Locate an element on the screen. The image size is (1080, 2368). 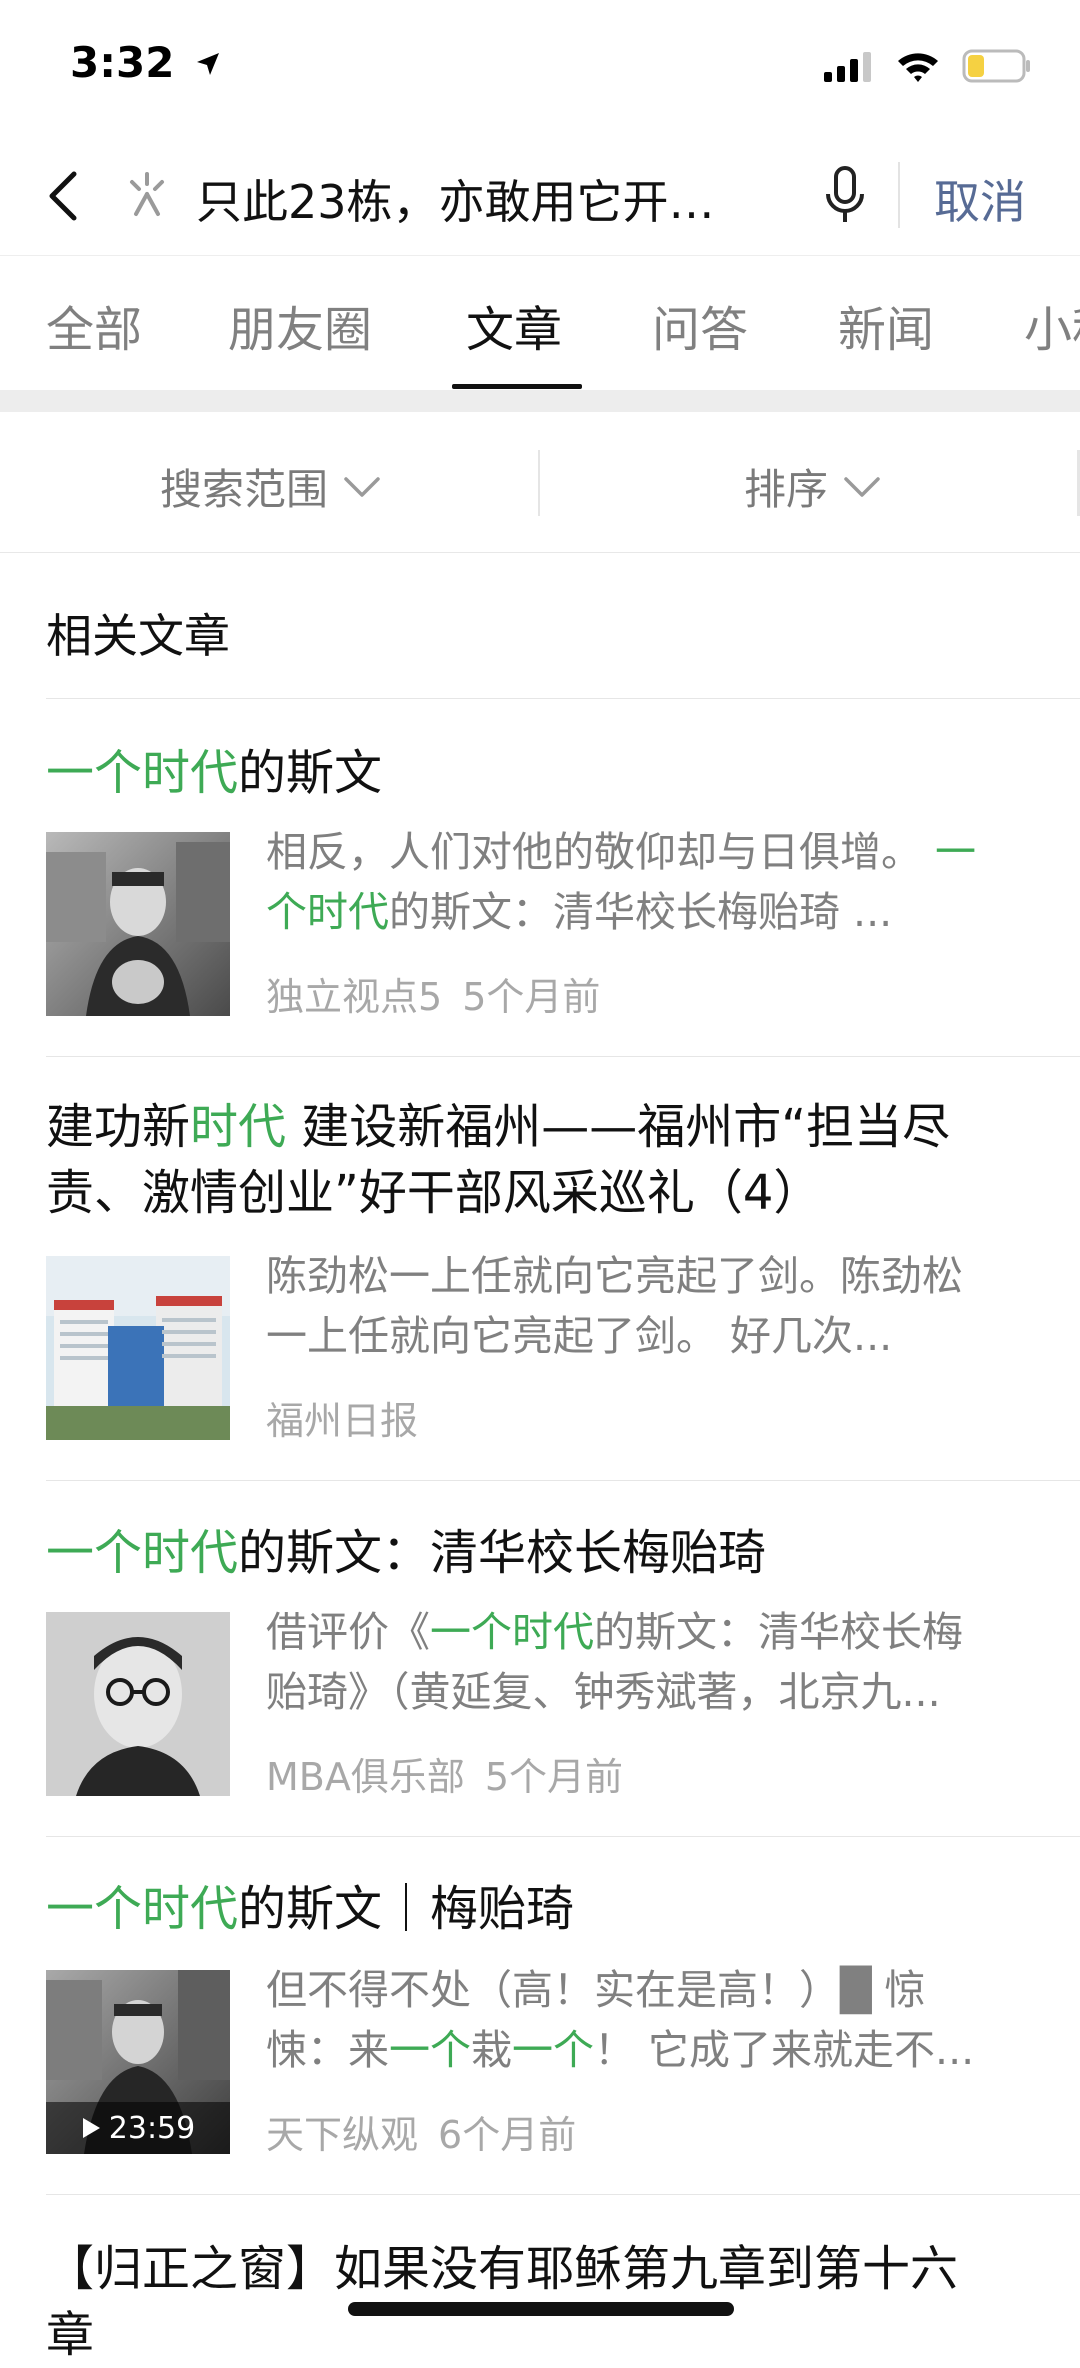
search-scope-label: 搜索范围 is located at coordinates (244, 489).